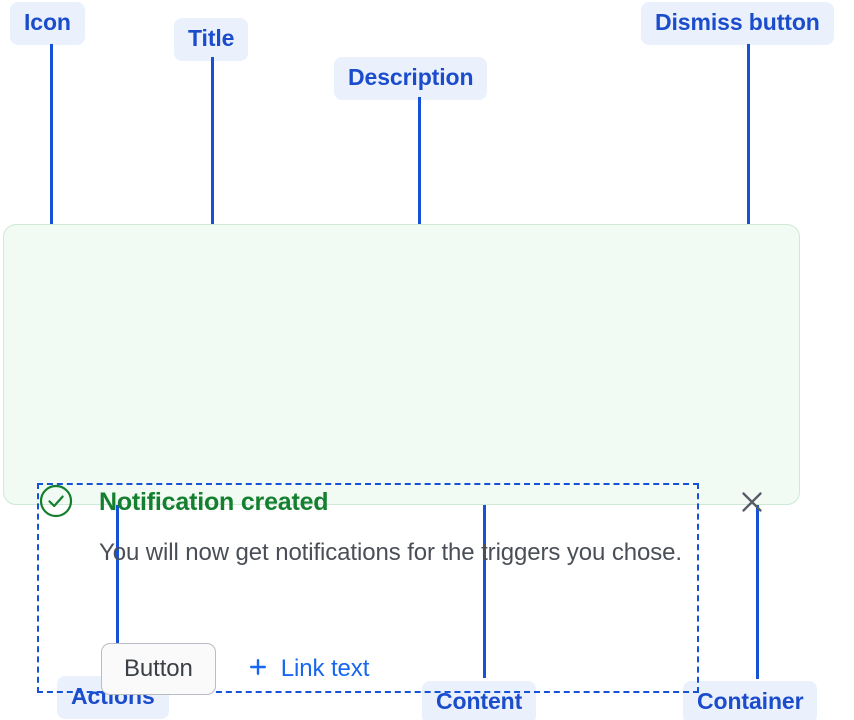 The width and height of the screenshot is (854, 720). What do you see at coordinates (258, 669) in the screenshot?
I see `plus-icon` at bounding box center [258, 669].